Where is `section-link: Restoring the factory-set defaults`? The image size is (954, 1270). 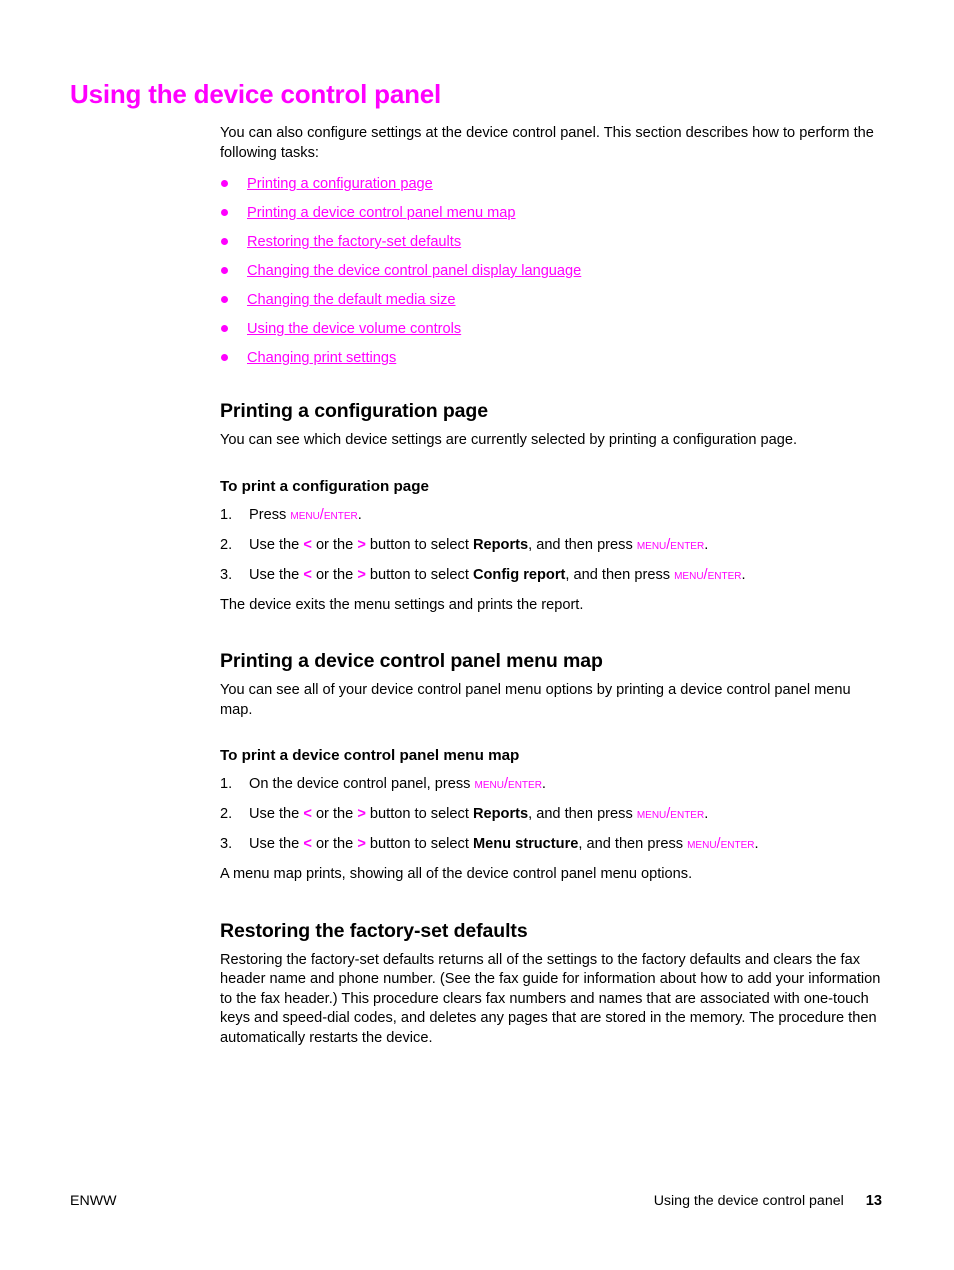
section-link: Restoring the factory-set defaults is located at coordinates (354, 242).